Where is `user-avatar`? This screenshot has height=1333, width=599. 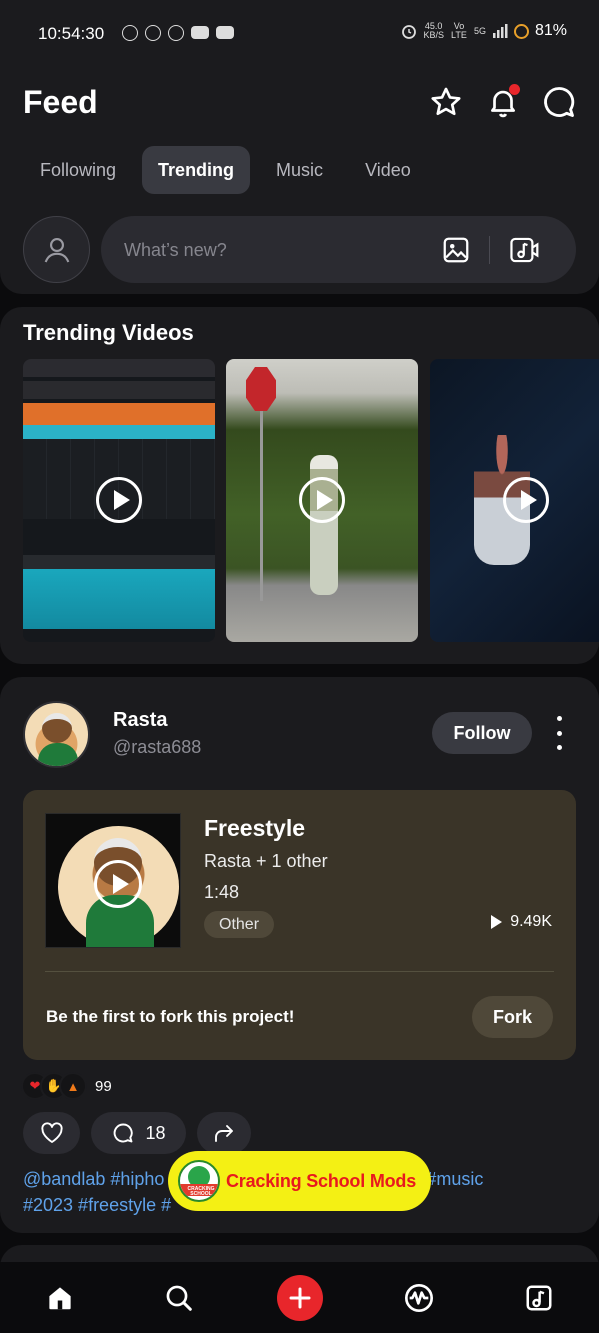
user-avatar is located at coordinates (56, 249).